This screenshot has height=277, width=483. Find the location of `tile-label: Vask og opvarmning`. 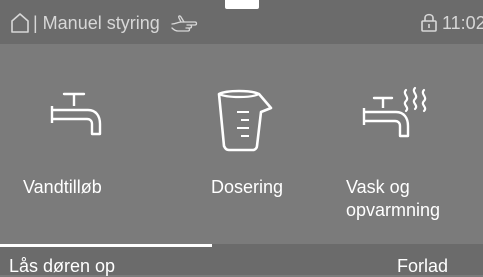

tile-label: Vask og opvarmning is located at coordinates (393, 198).